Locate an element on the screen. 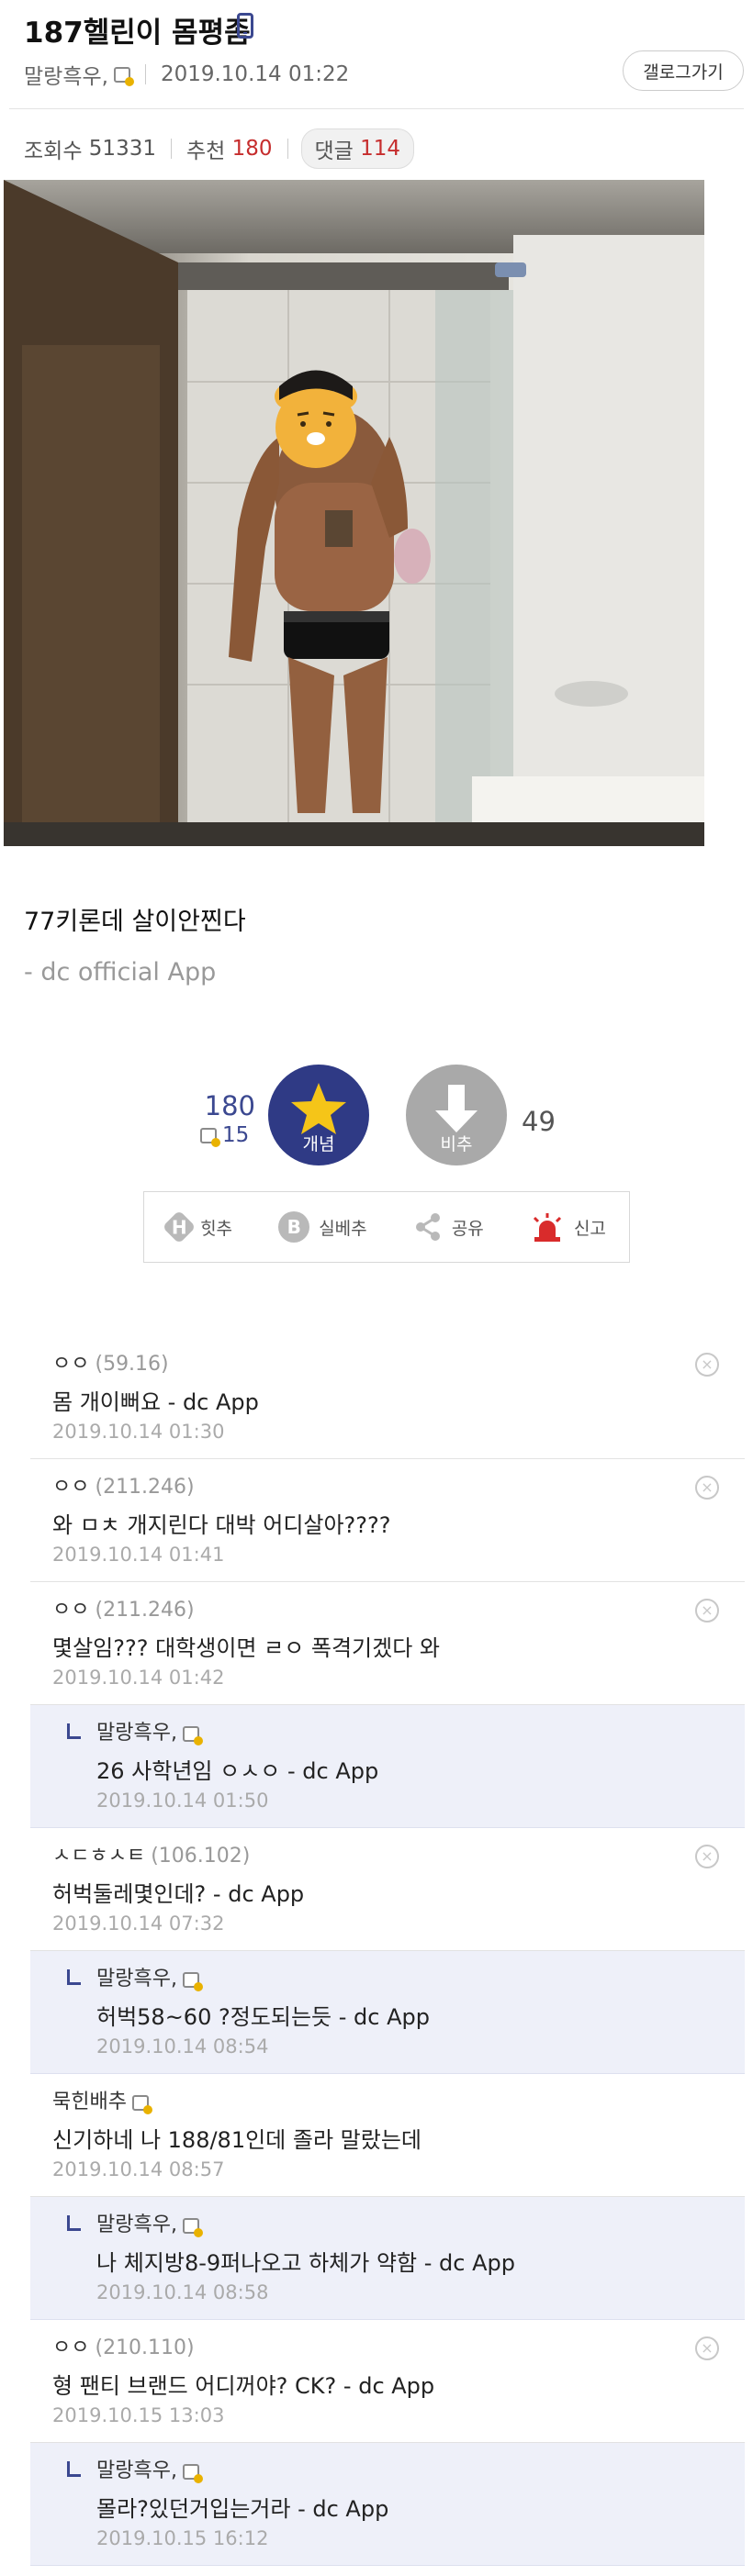 The height and width of the screenshot is (2576, 753). recommend-label: 추천 is located at coordinates (205, 151).